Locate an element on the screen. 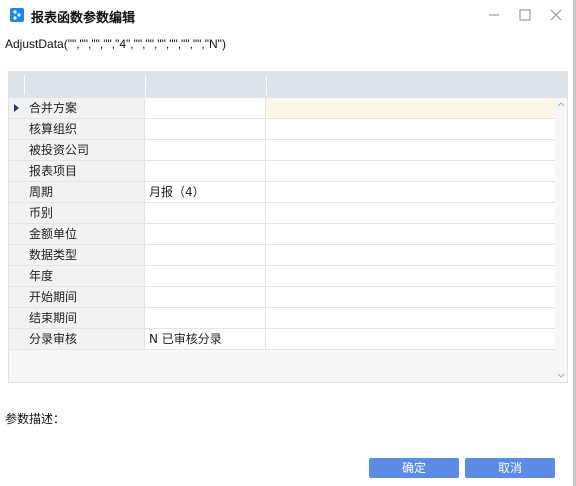 This screenshot has width=576, height=486. vertical-scrollbar is located at coordinates (561, 240).